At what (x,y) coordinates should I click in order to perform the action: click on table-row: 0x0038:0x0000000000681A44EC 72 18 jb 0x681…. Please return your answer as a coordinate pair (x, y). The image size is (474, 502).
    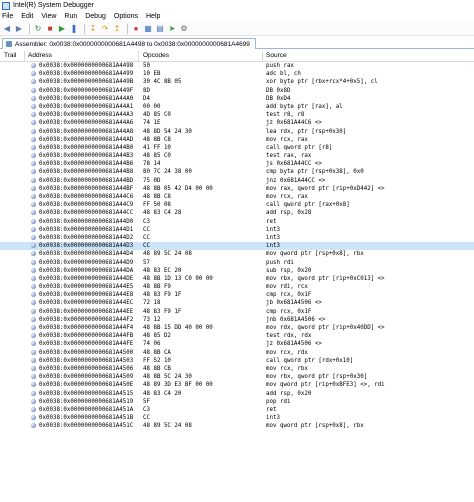
    Looking at the image, I should click on (237, 303).